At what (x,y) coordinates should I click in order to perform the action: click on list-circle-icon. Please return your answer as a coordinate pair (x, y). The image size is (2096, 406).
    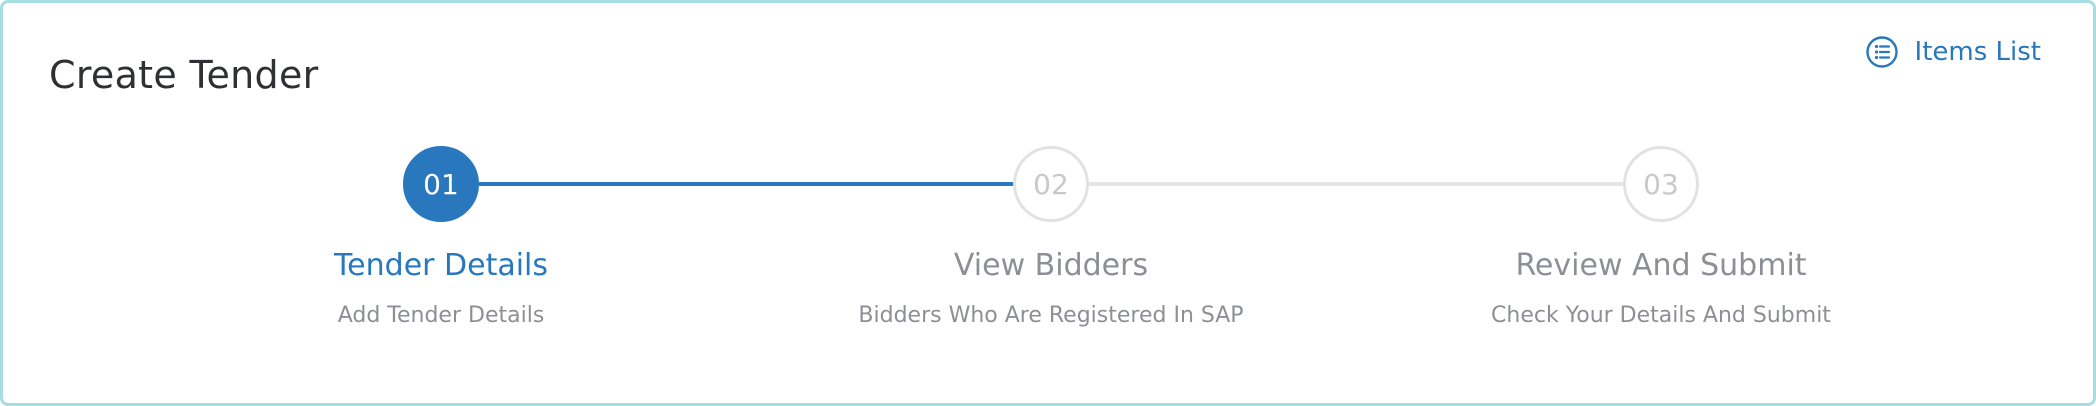
    Looking at the image, I should click on (1882, 52).